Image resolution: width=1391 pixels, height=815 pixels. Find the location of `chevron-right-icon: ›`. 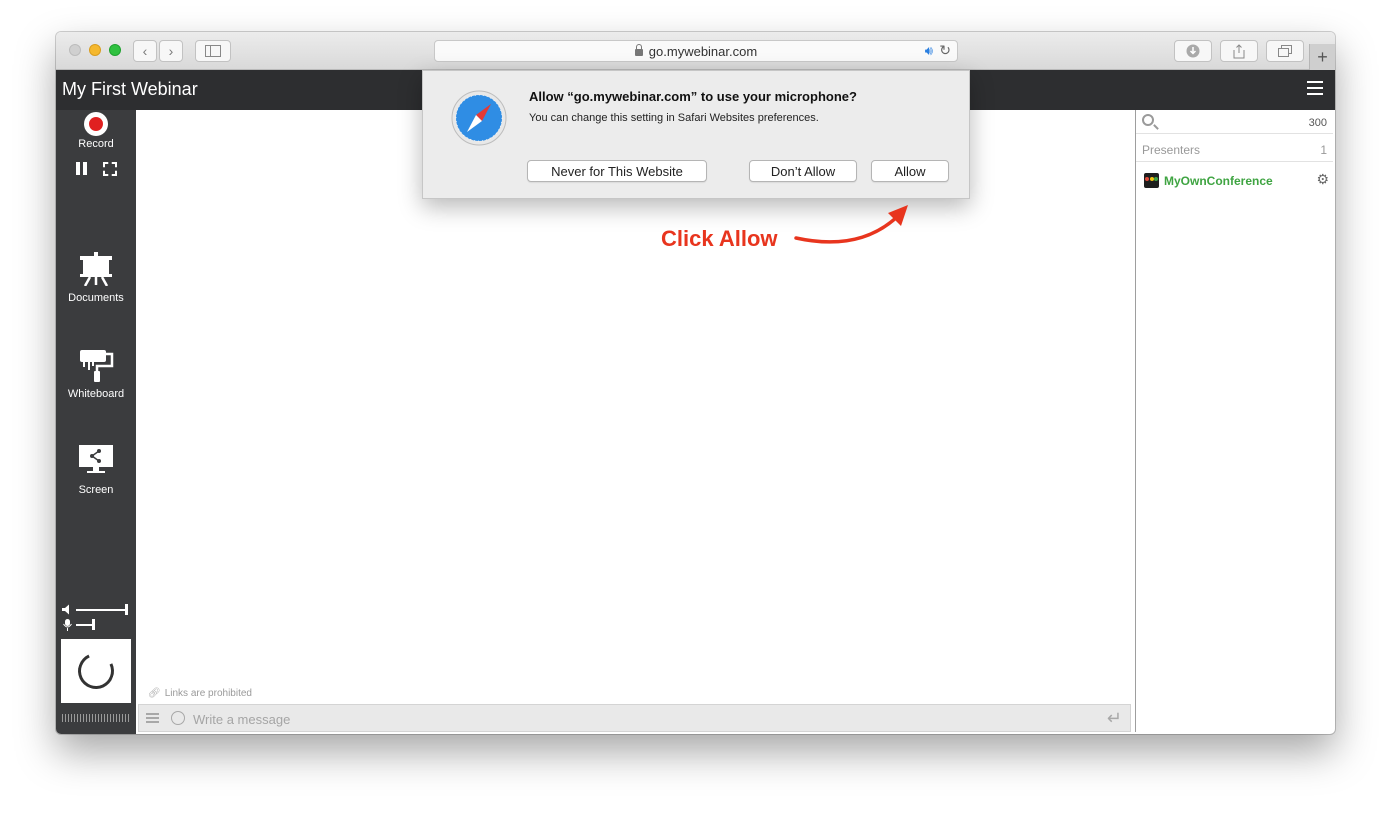

chevron-right-icon: › is located at coordinates (171, 51).